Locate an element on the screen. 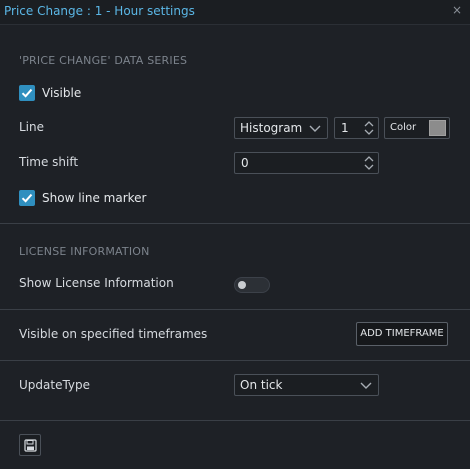  time-shift-label: Time shift is located at coordinates (49, 162).